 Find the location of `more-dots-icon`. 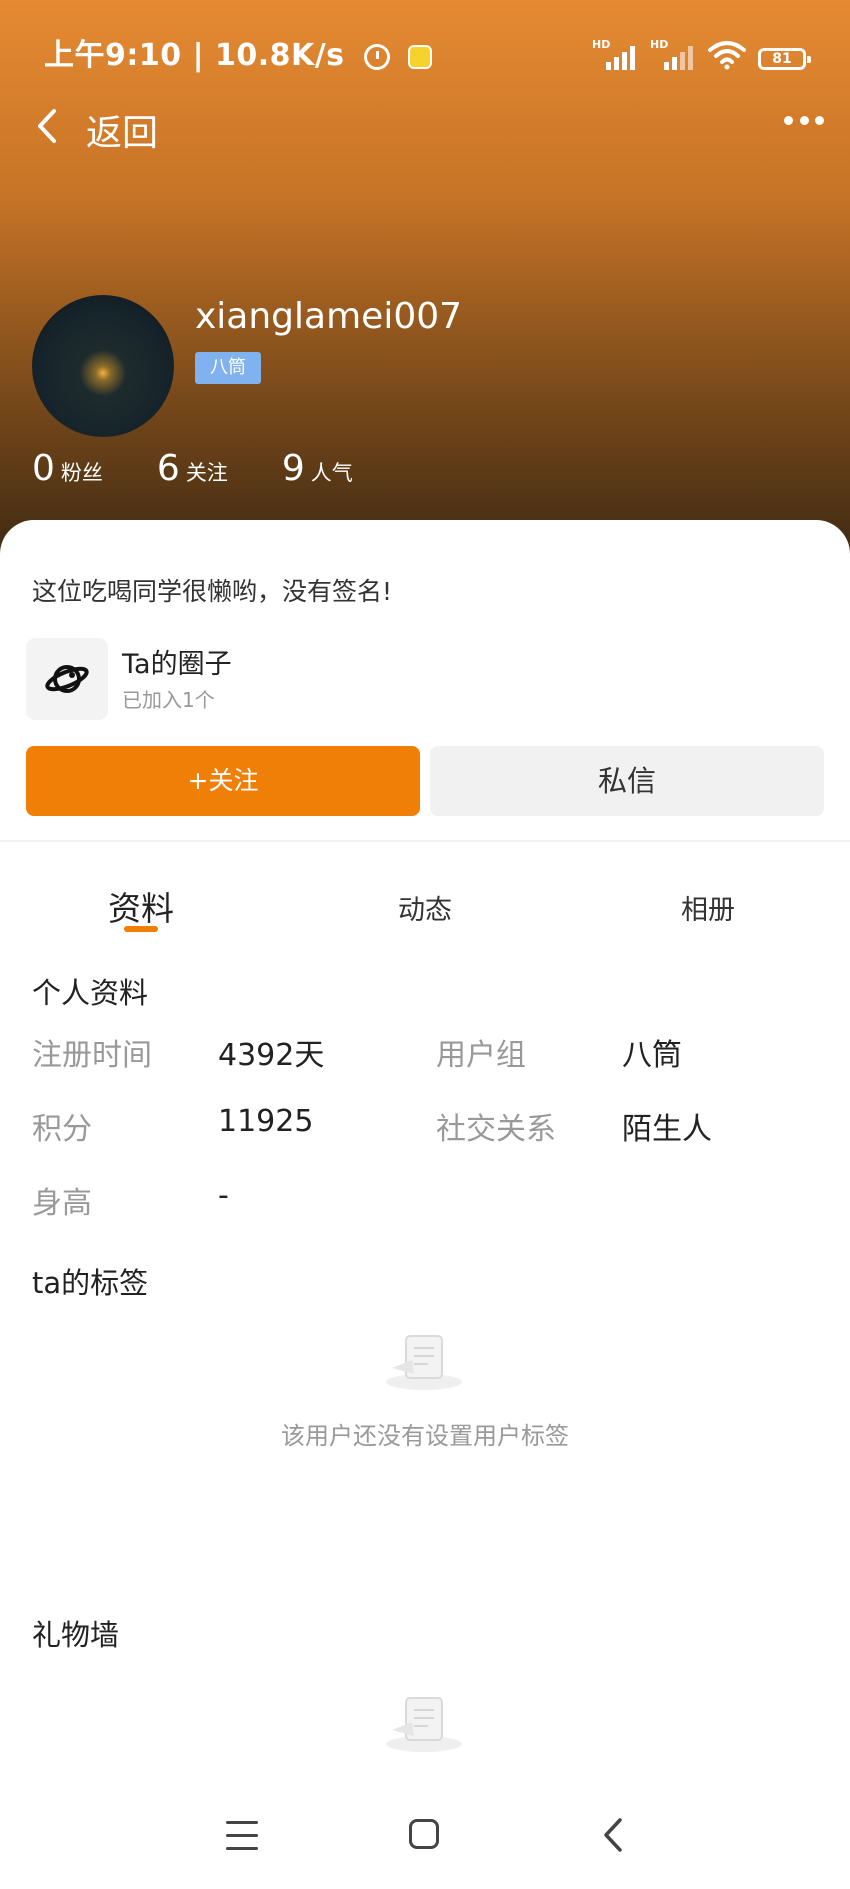

more-dots-icon is located at coordinates (804, 122).